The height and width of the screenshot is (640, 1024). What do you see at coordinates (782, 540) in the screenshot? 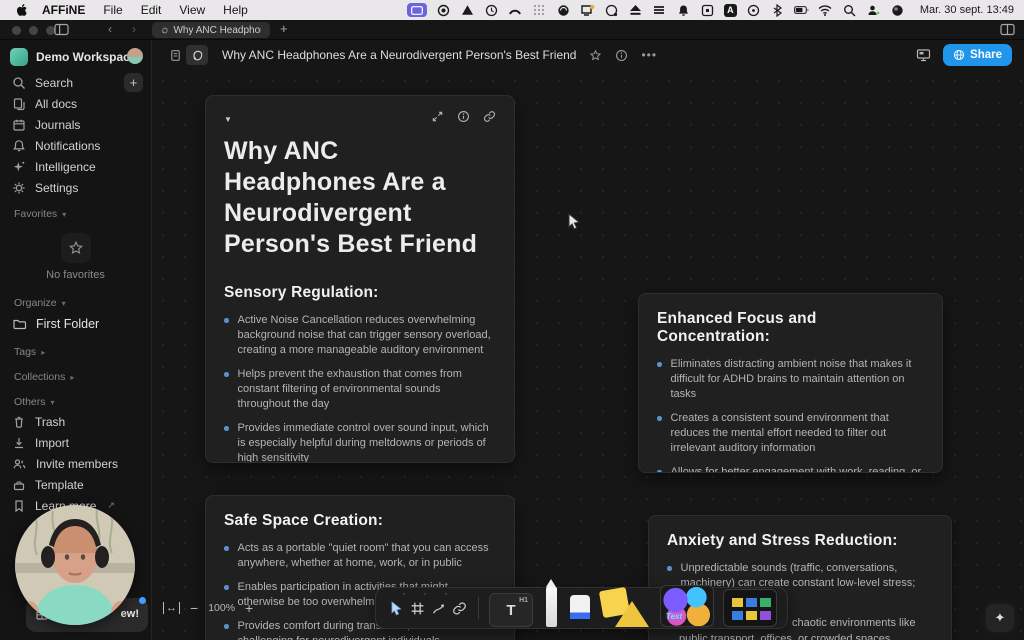
I see `section-heading: Anxiety and Stress Reduction:` at bounding box center [782, 540].